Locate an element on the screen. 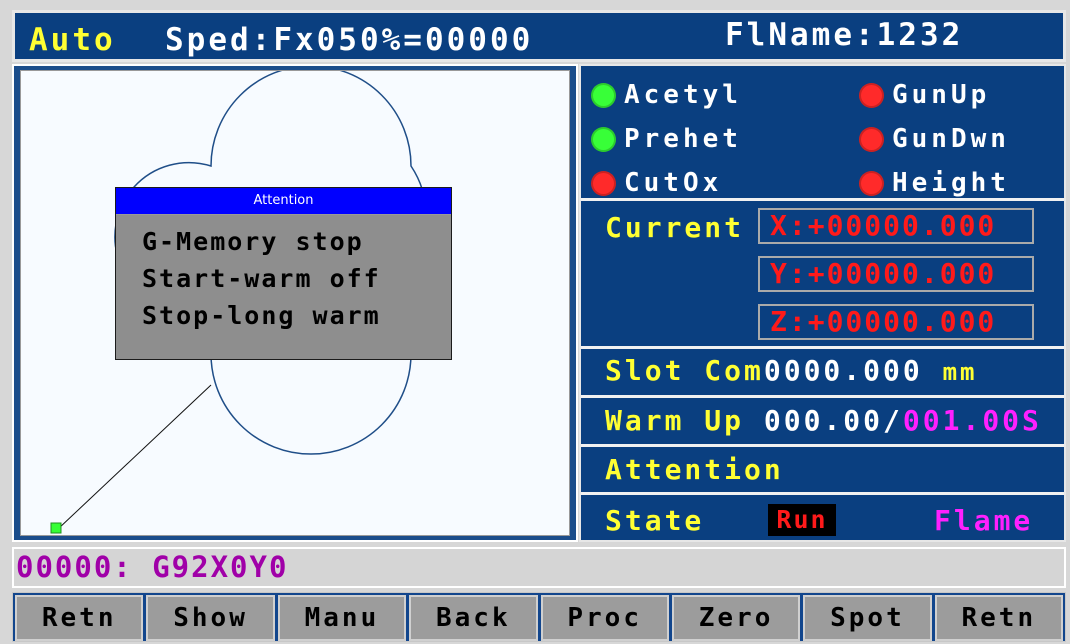  spot-button: Spot is located at coordinates (867, 618).